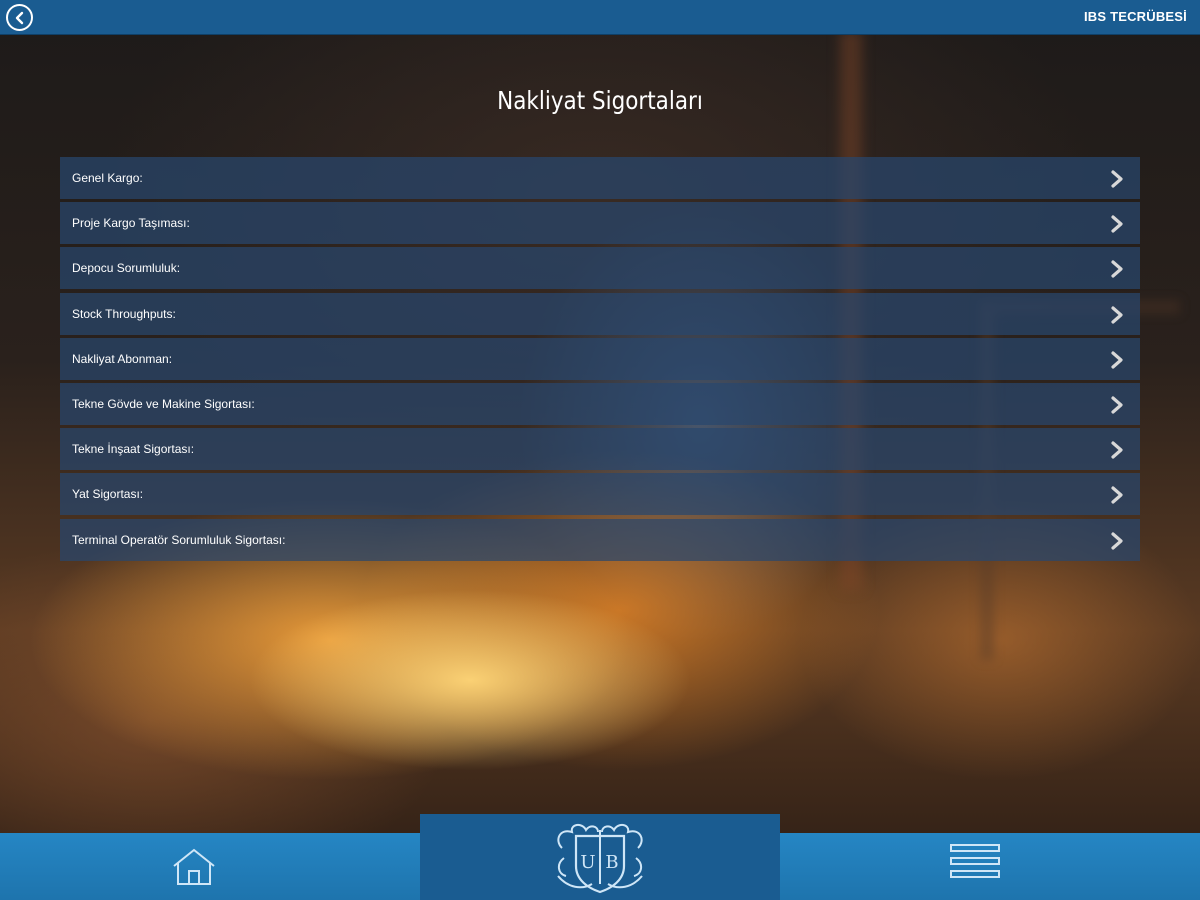 The height and width of the screenshot is (900, 1200). What do you see at coordinates (600, 403) in the screenshot?
I see `menu-item-tekne-govde: Tekne Gövde ve Makine Sigortası:` at bounding box center [600, 403].